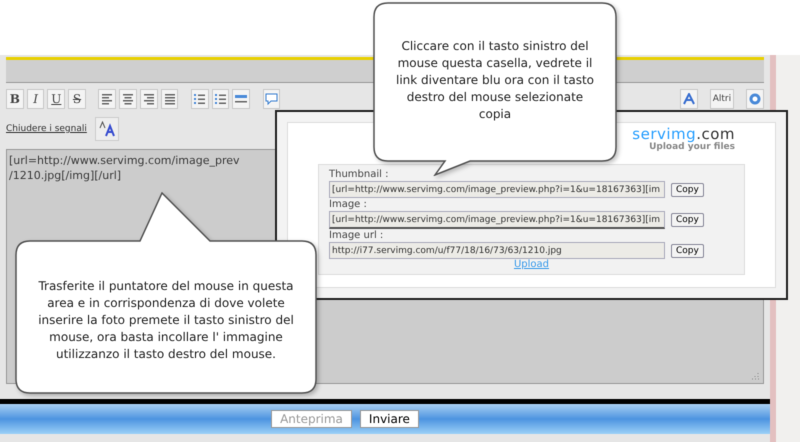  What do you see at coordinates (56, 99) in the screenshot?
I see `underline-button: U` at bounding box center [56, 99].